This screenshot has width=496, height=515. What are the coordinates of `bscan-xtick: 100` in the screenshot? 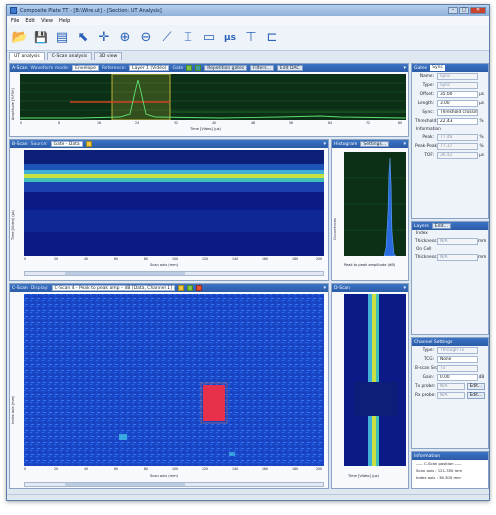 It's located at (175, 259).